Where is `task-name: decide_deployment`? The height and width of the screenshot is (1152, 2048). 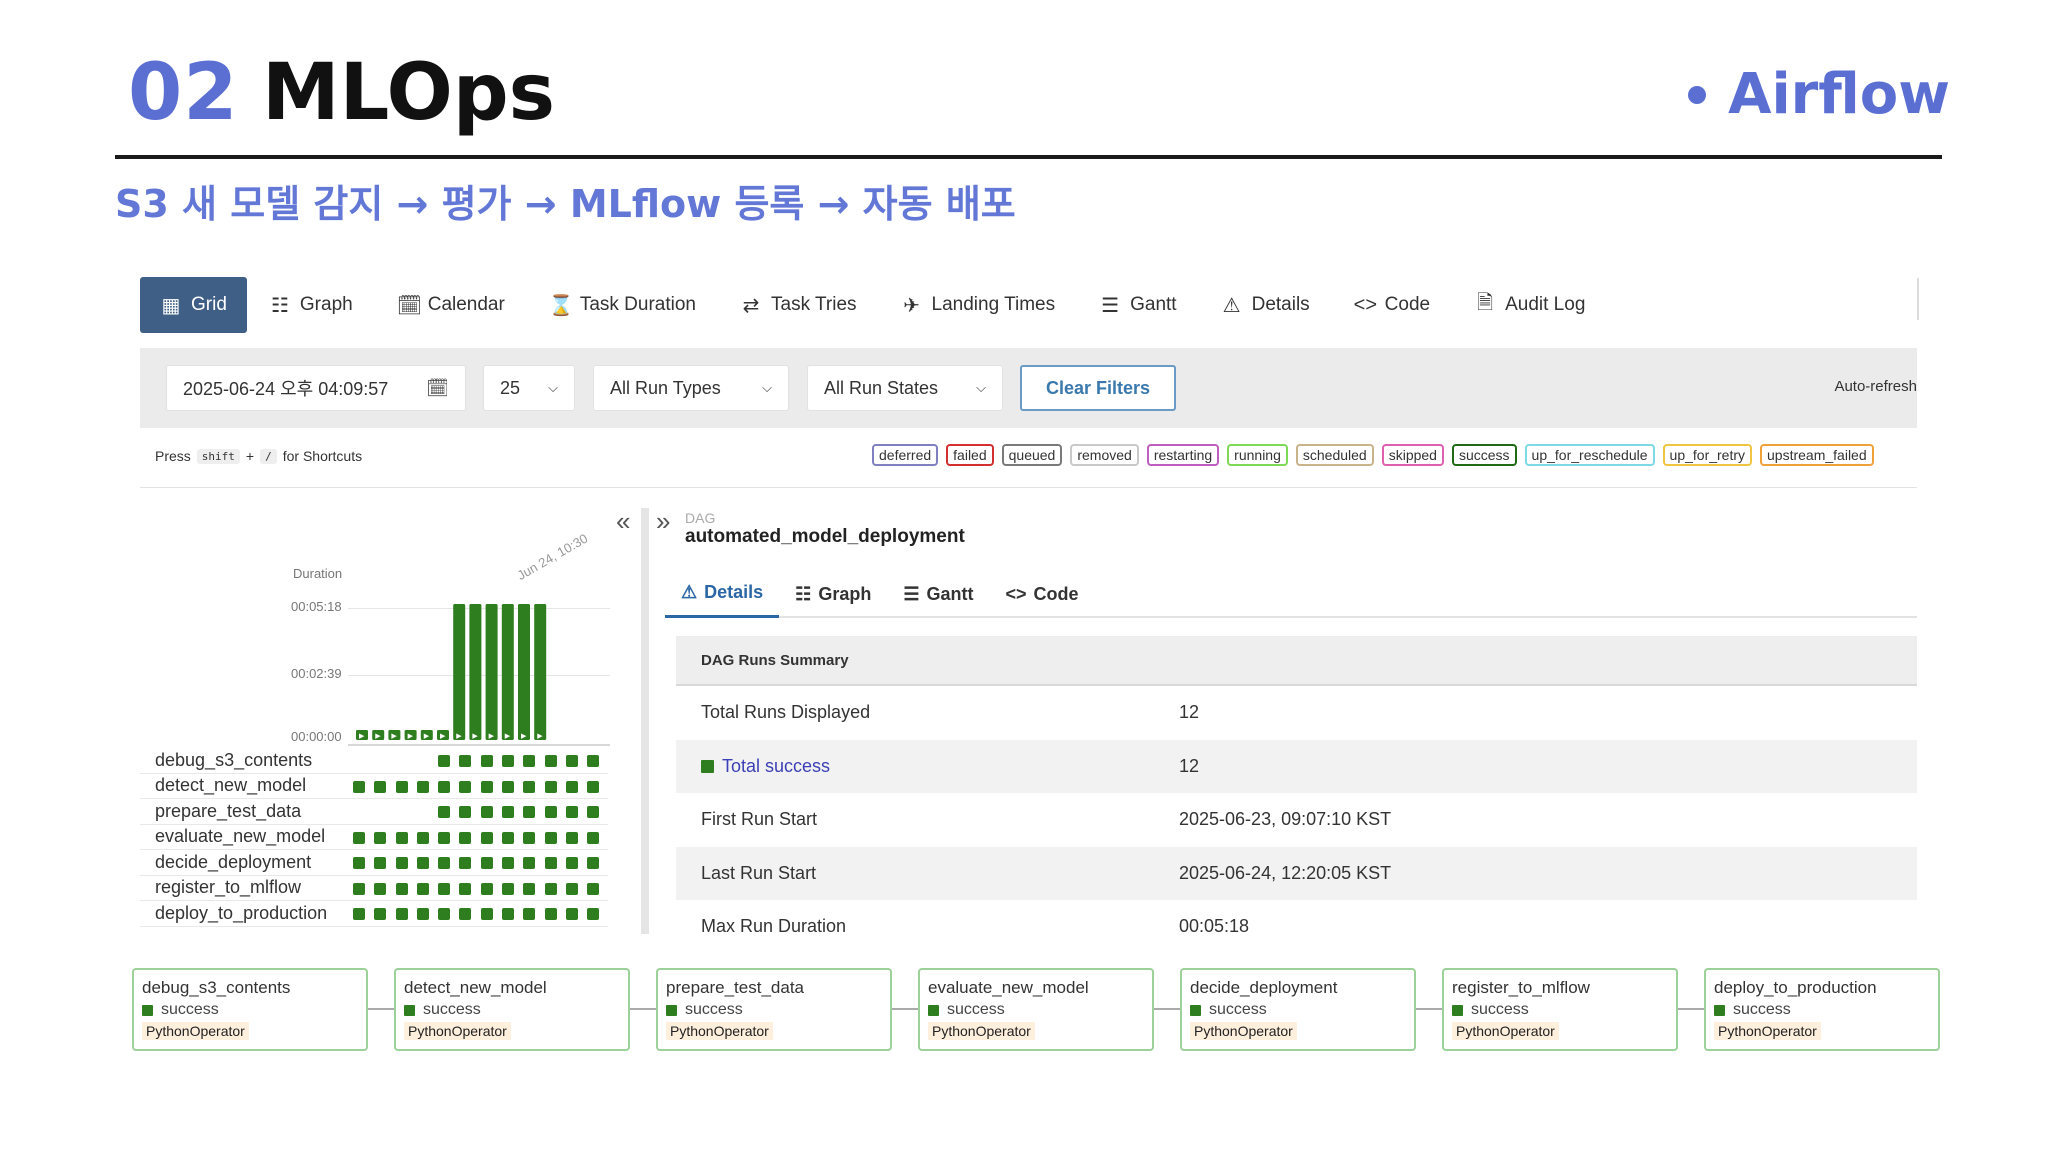 task-name: decide_deployment is located at coordinates (225, 862).